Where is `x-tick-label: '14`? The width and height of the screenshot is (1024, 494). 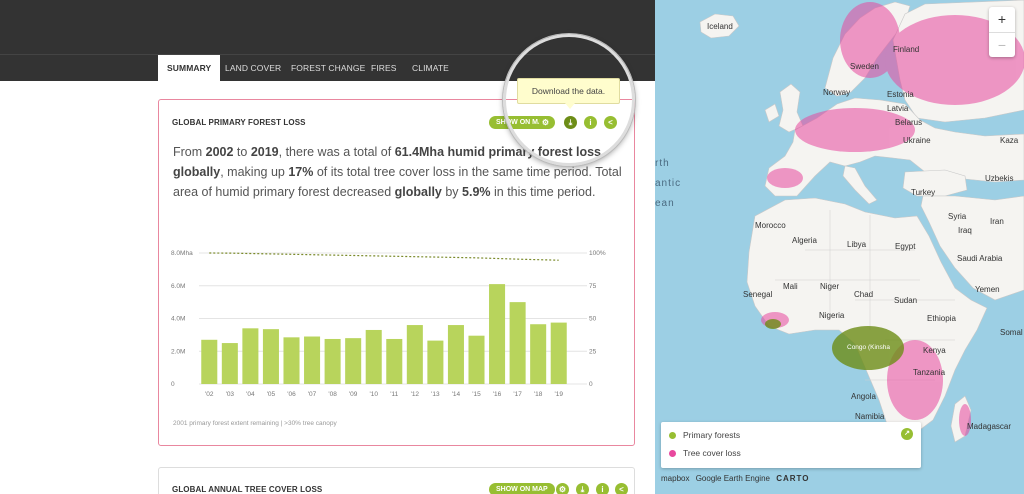
x-tick-label: '14 is located at coordinates (456, 394).